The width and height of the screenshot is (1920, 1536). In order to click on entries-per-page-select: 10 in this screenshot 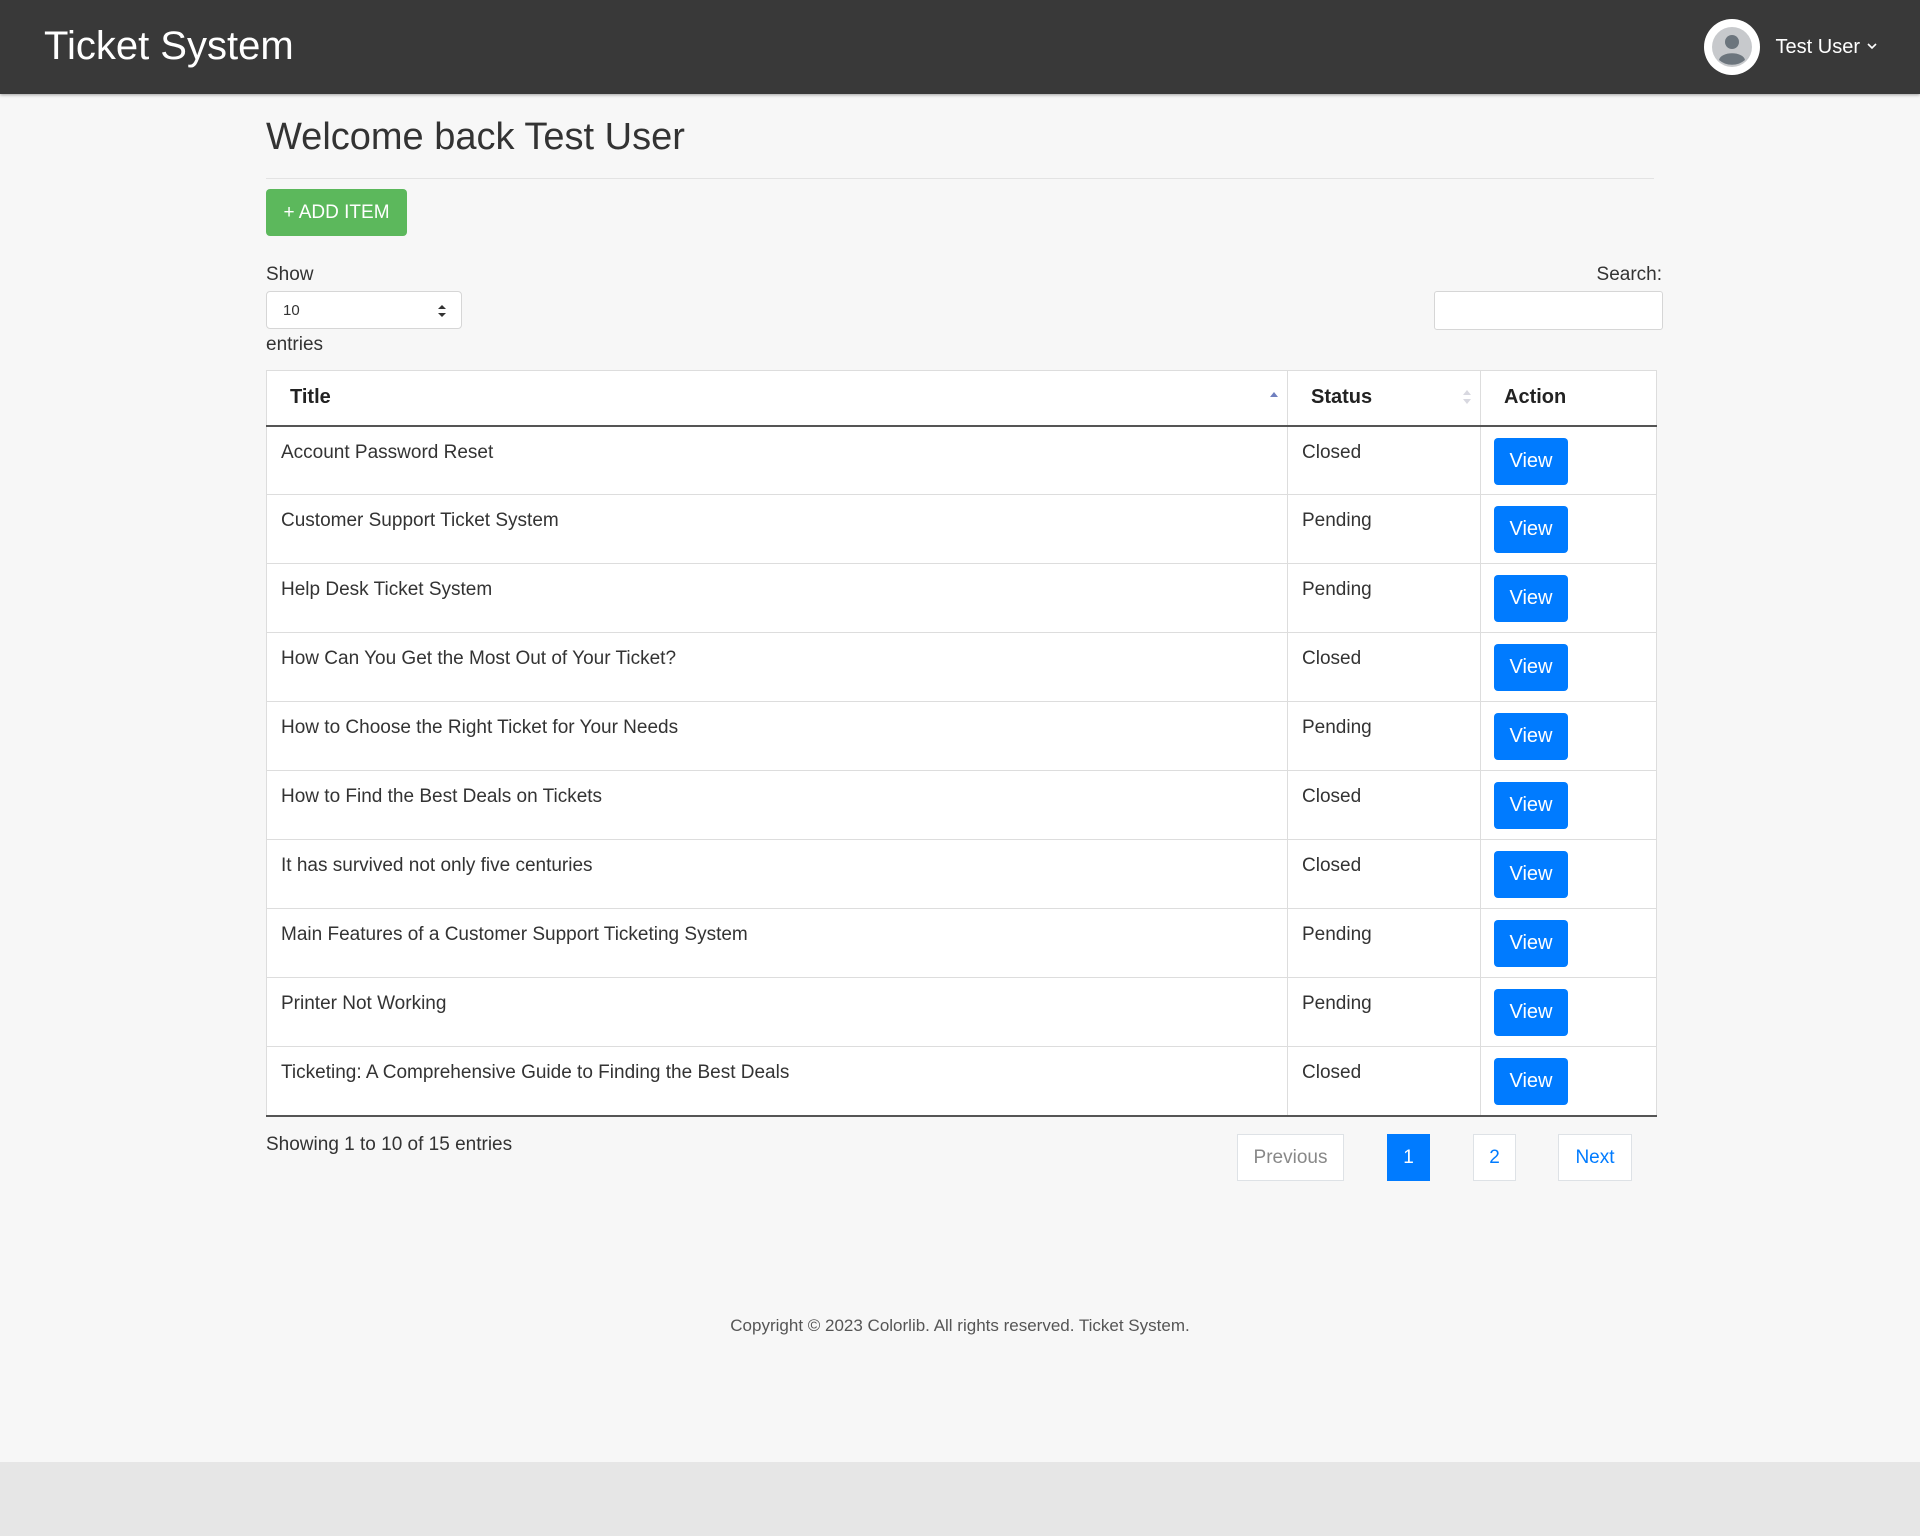, I will do `click(364, 310)`.